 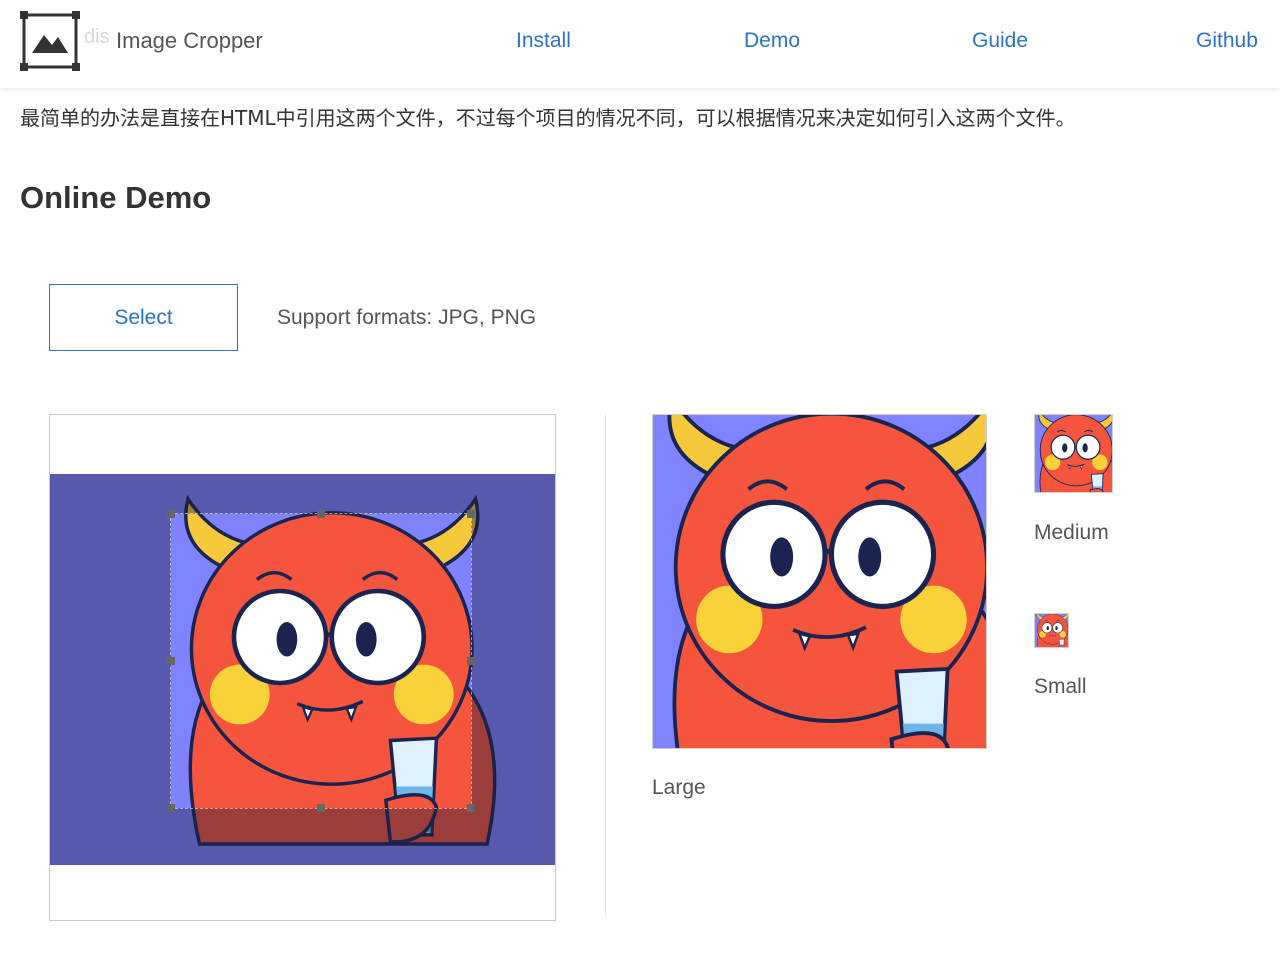 I want to click on preview-medium-image, so click(x=1073, y=453).